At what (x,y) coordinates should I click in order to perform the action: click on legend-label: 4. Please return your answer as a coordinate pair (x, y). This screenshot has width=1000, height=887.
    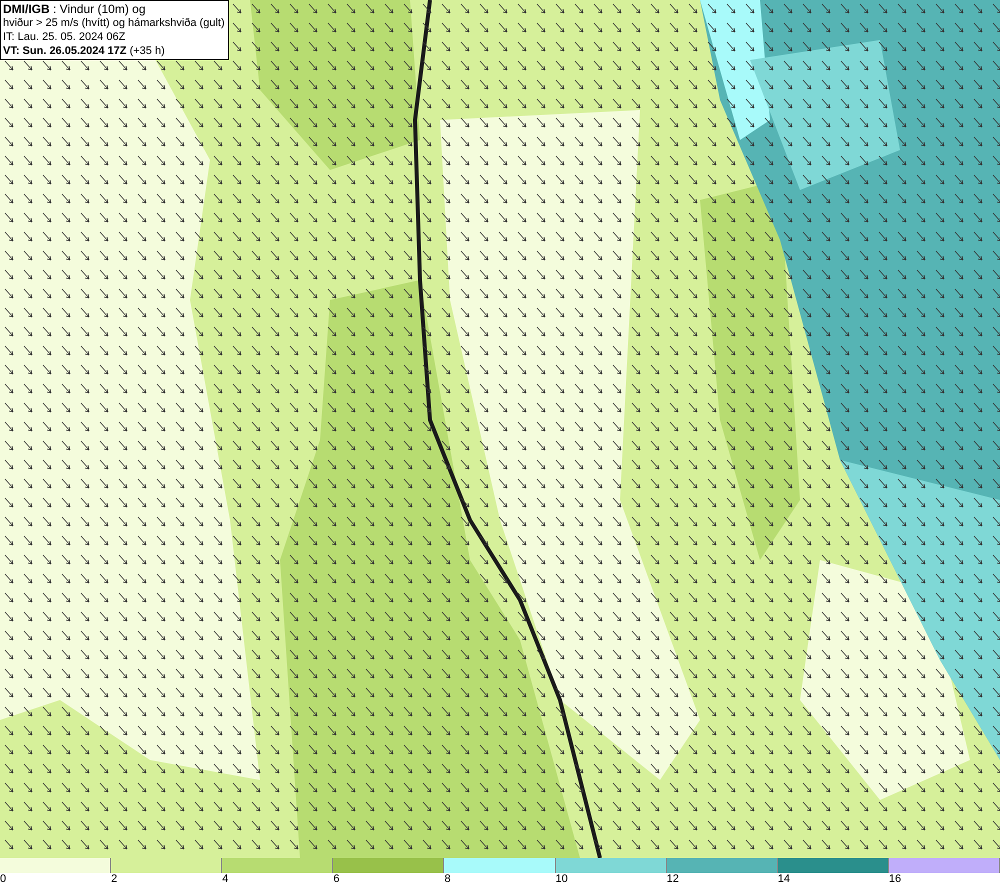
    Looking at the image, I should click on (225, 879).